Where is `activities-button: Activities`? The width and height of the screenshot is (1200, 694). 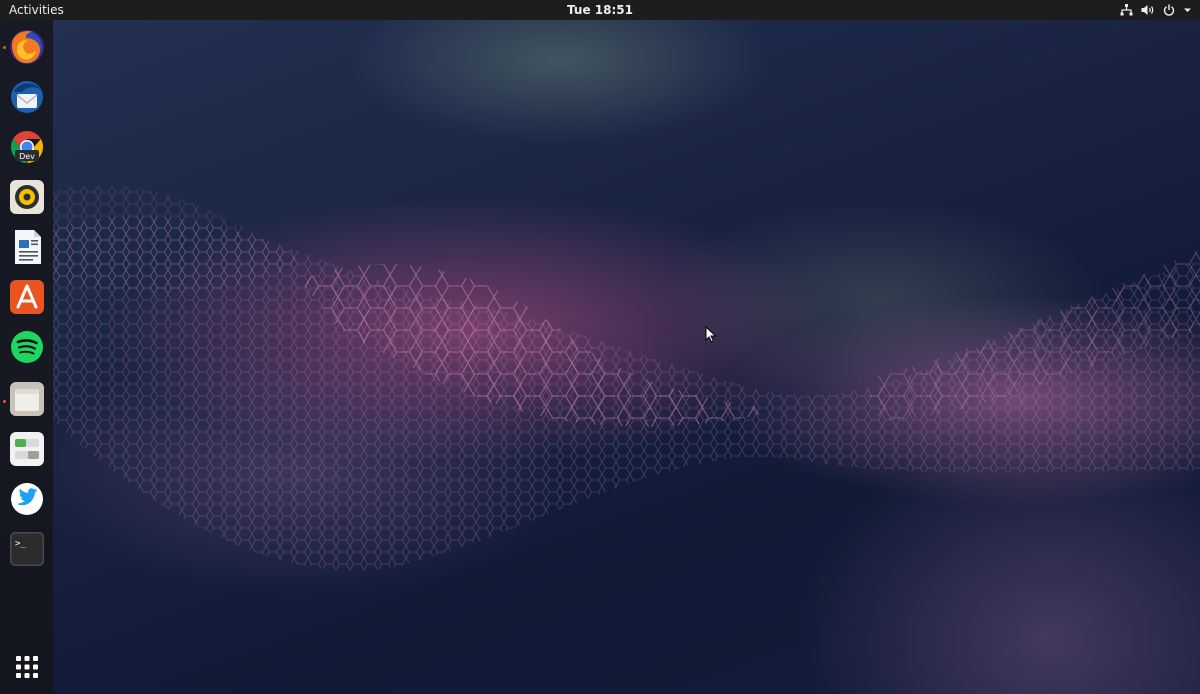
activities-button: Activities is located at coordinates (36, 10).